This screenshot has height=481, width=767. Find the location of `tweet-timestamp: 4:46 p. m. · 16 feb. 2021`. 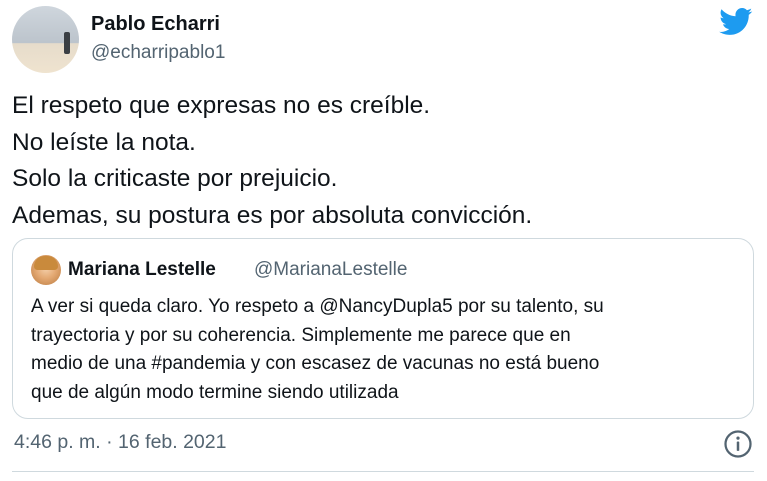

tweet-timestamp: 4:46 p. m. · 16 feb. 2021 is located at coordinates (120, 442).